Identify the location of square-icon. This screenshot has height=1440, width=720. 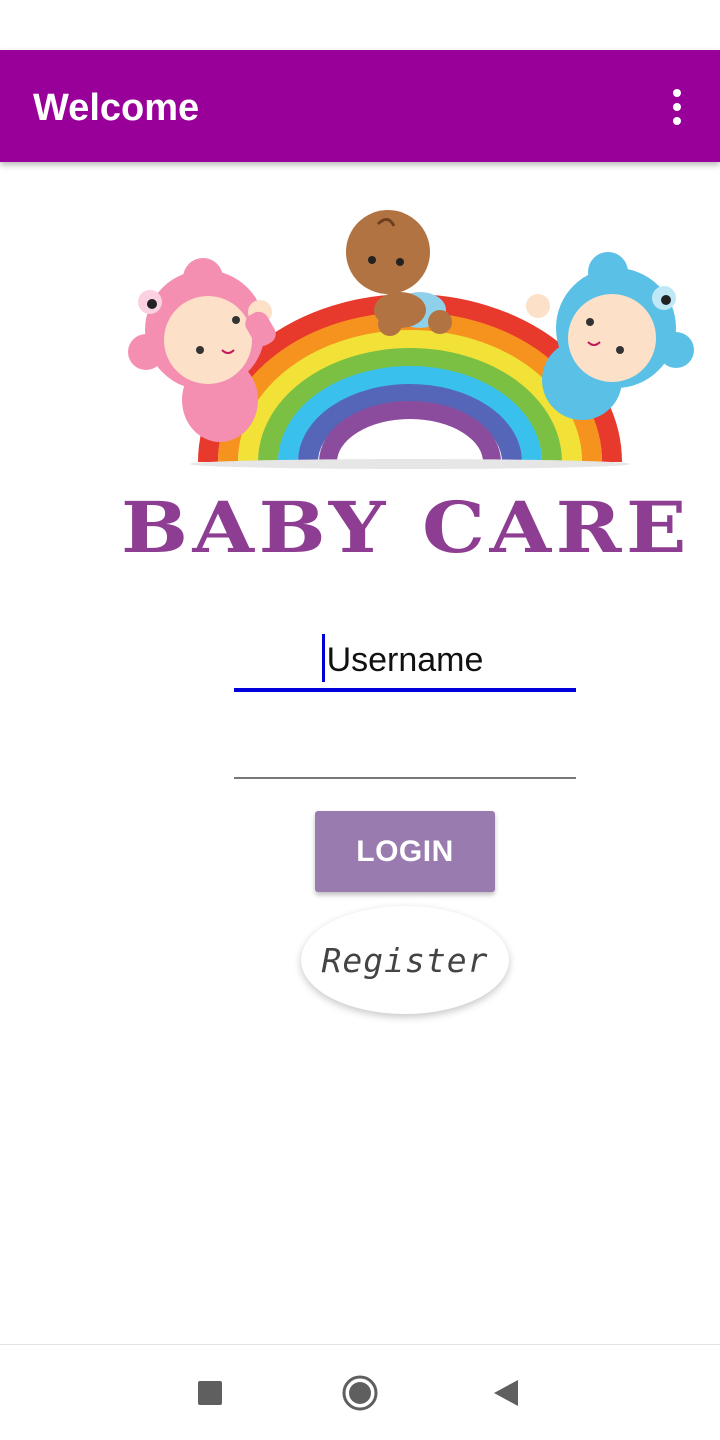
(210, 1393).